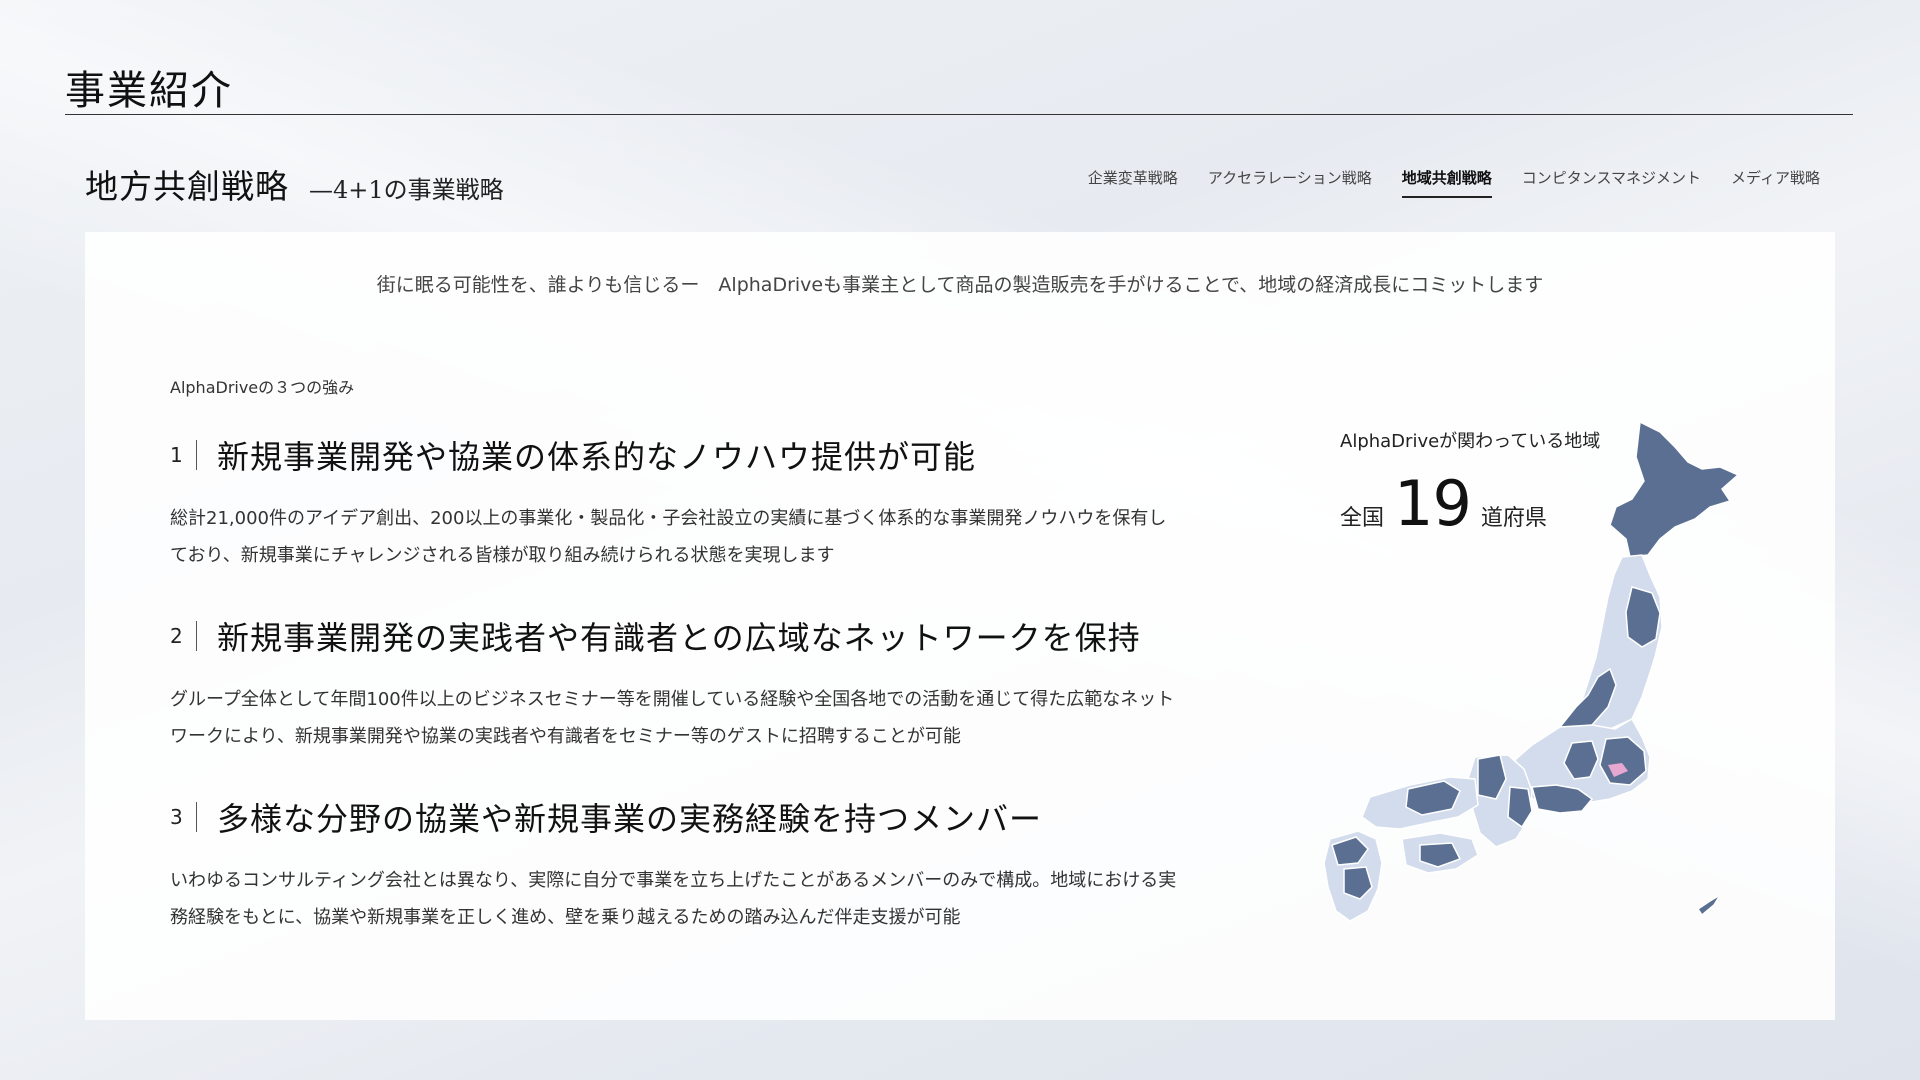 The height and width of the screenshot is (1080, 1920). Describe the element at coordinates (1470, 441) in the screenshot. I see `map-label: AlphaDriveが関わっている地域` at that location.